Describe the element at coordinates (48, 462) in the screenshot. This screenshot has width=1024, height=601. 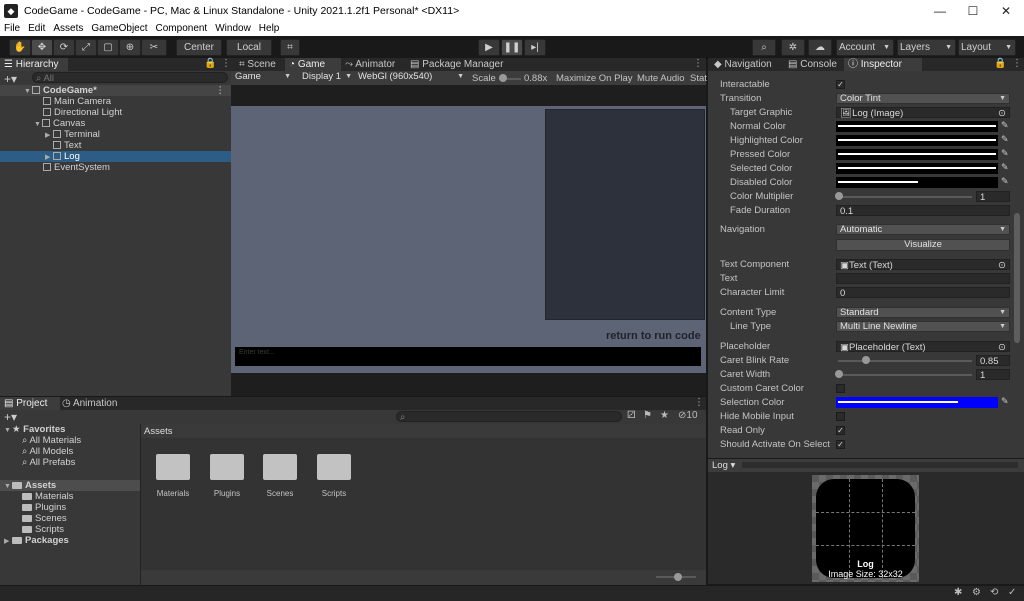
I see `favorite-all-prefabs: ⌕ All Prefabs` at that location.